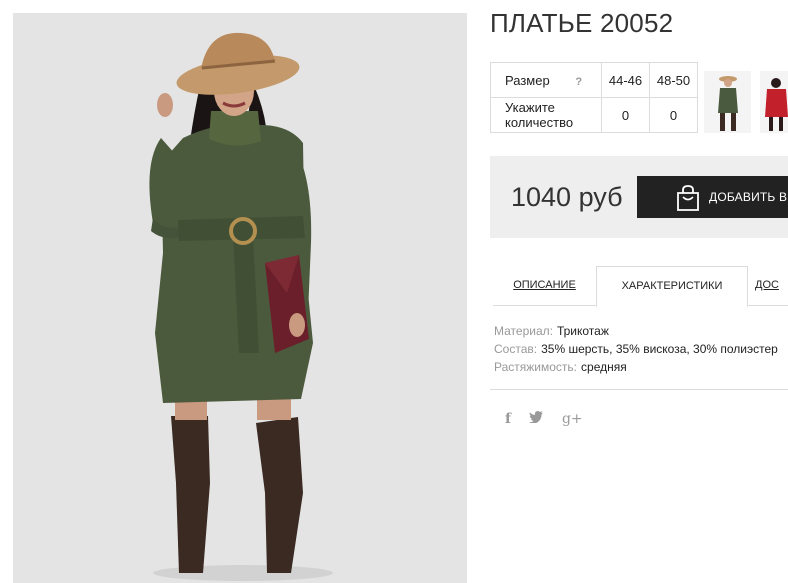  I want to click on thumb-red-coat-image, so click(776, 104).